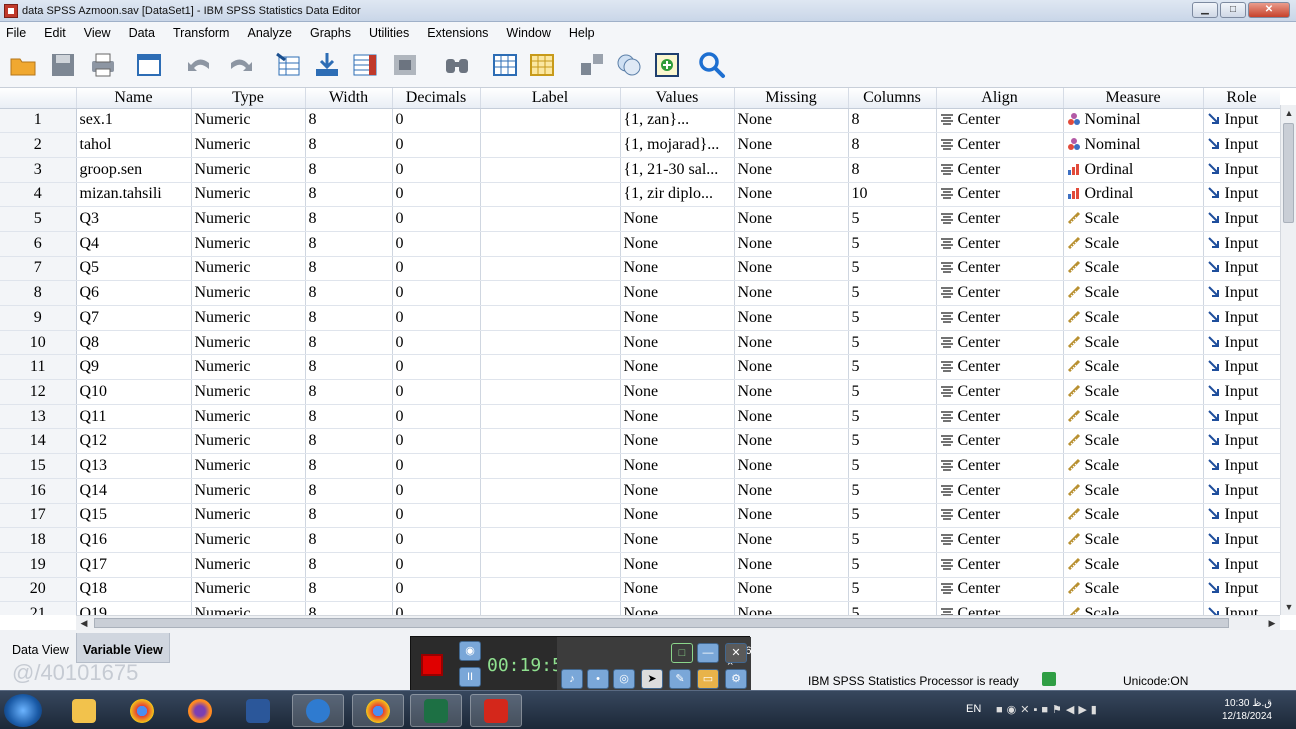 This screenshot has width=1296, height=729. I want to click on cell-columns: 8, so click(892, 145).